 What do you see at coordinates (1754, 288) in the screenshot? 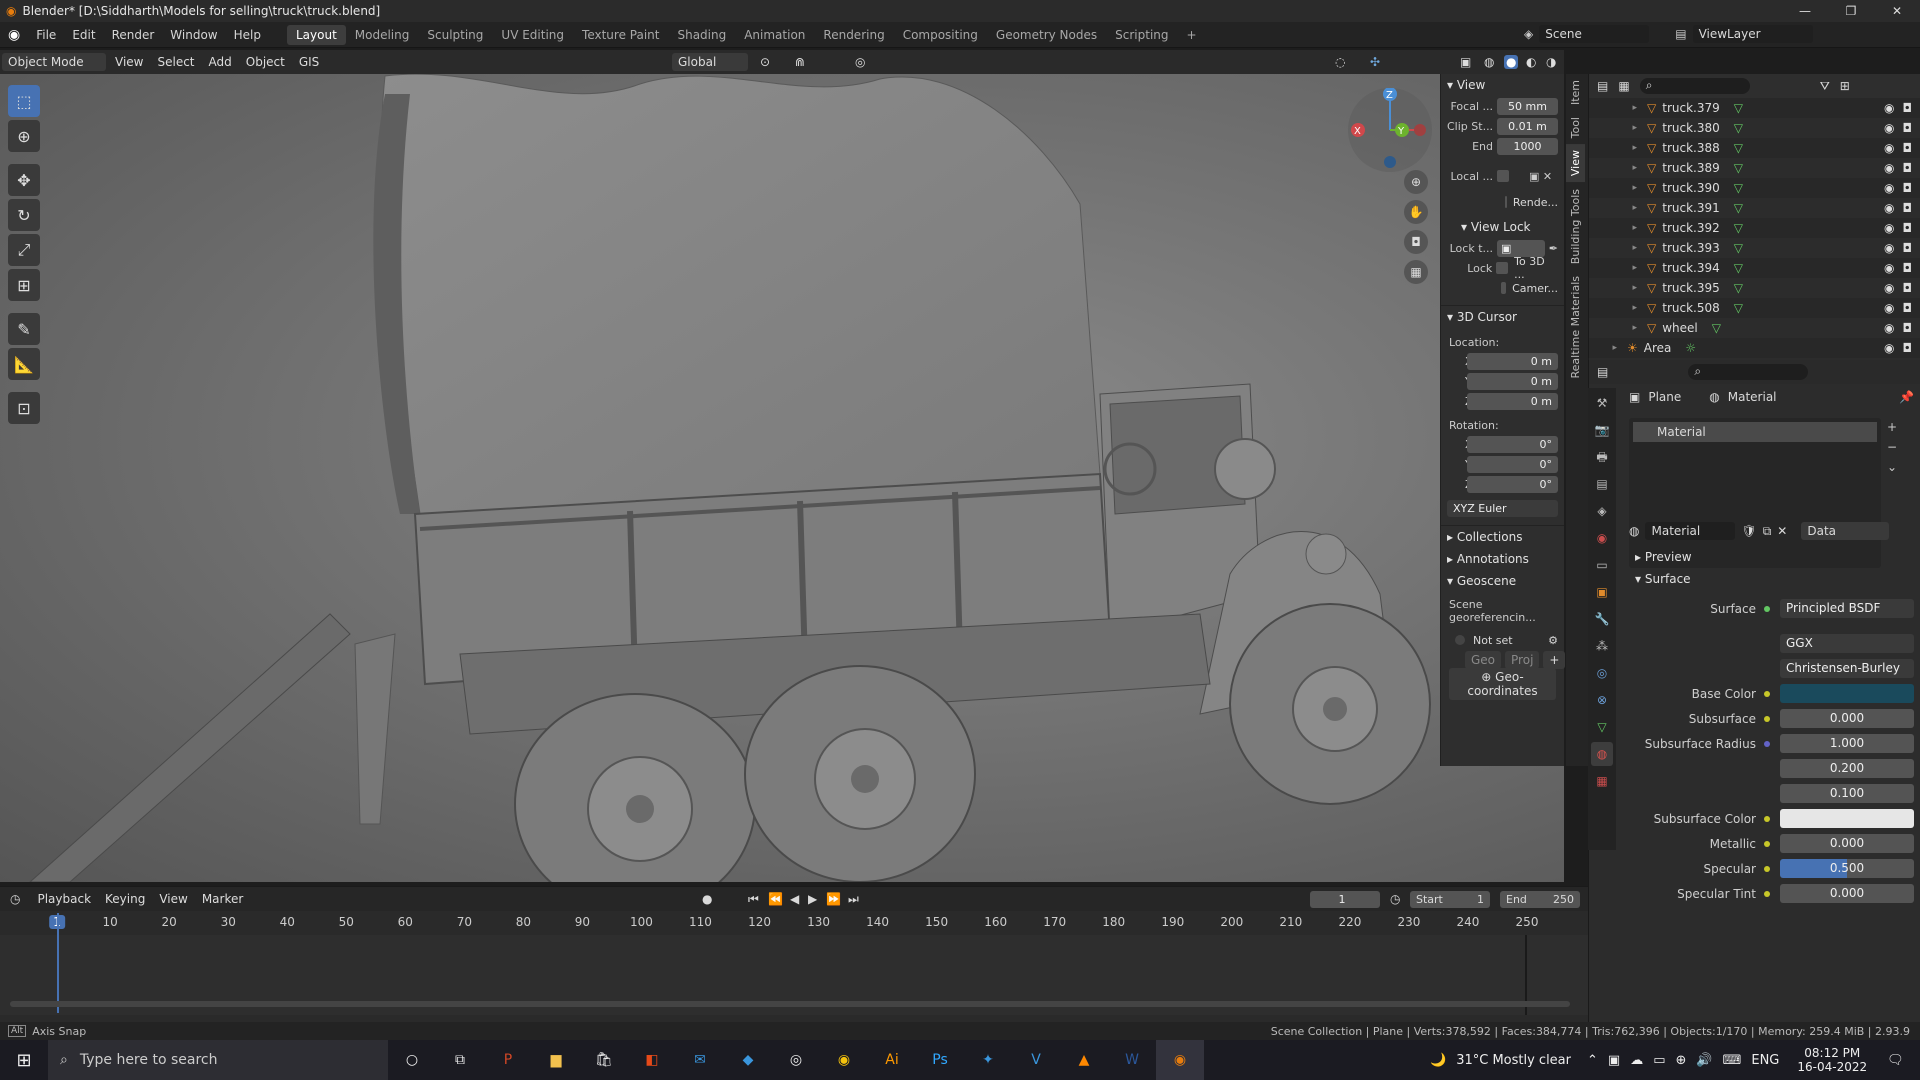
I see `outliner-item: ▸ ▽ truck.395 ▽ ◉ ◘` at bounding box center [1754, 288].